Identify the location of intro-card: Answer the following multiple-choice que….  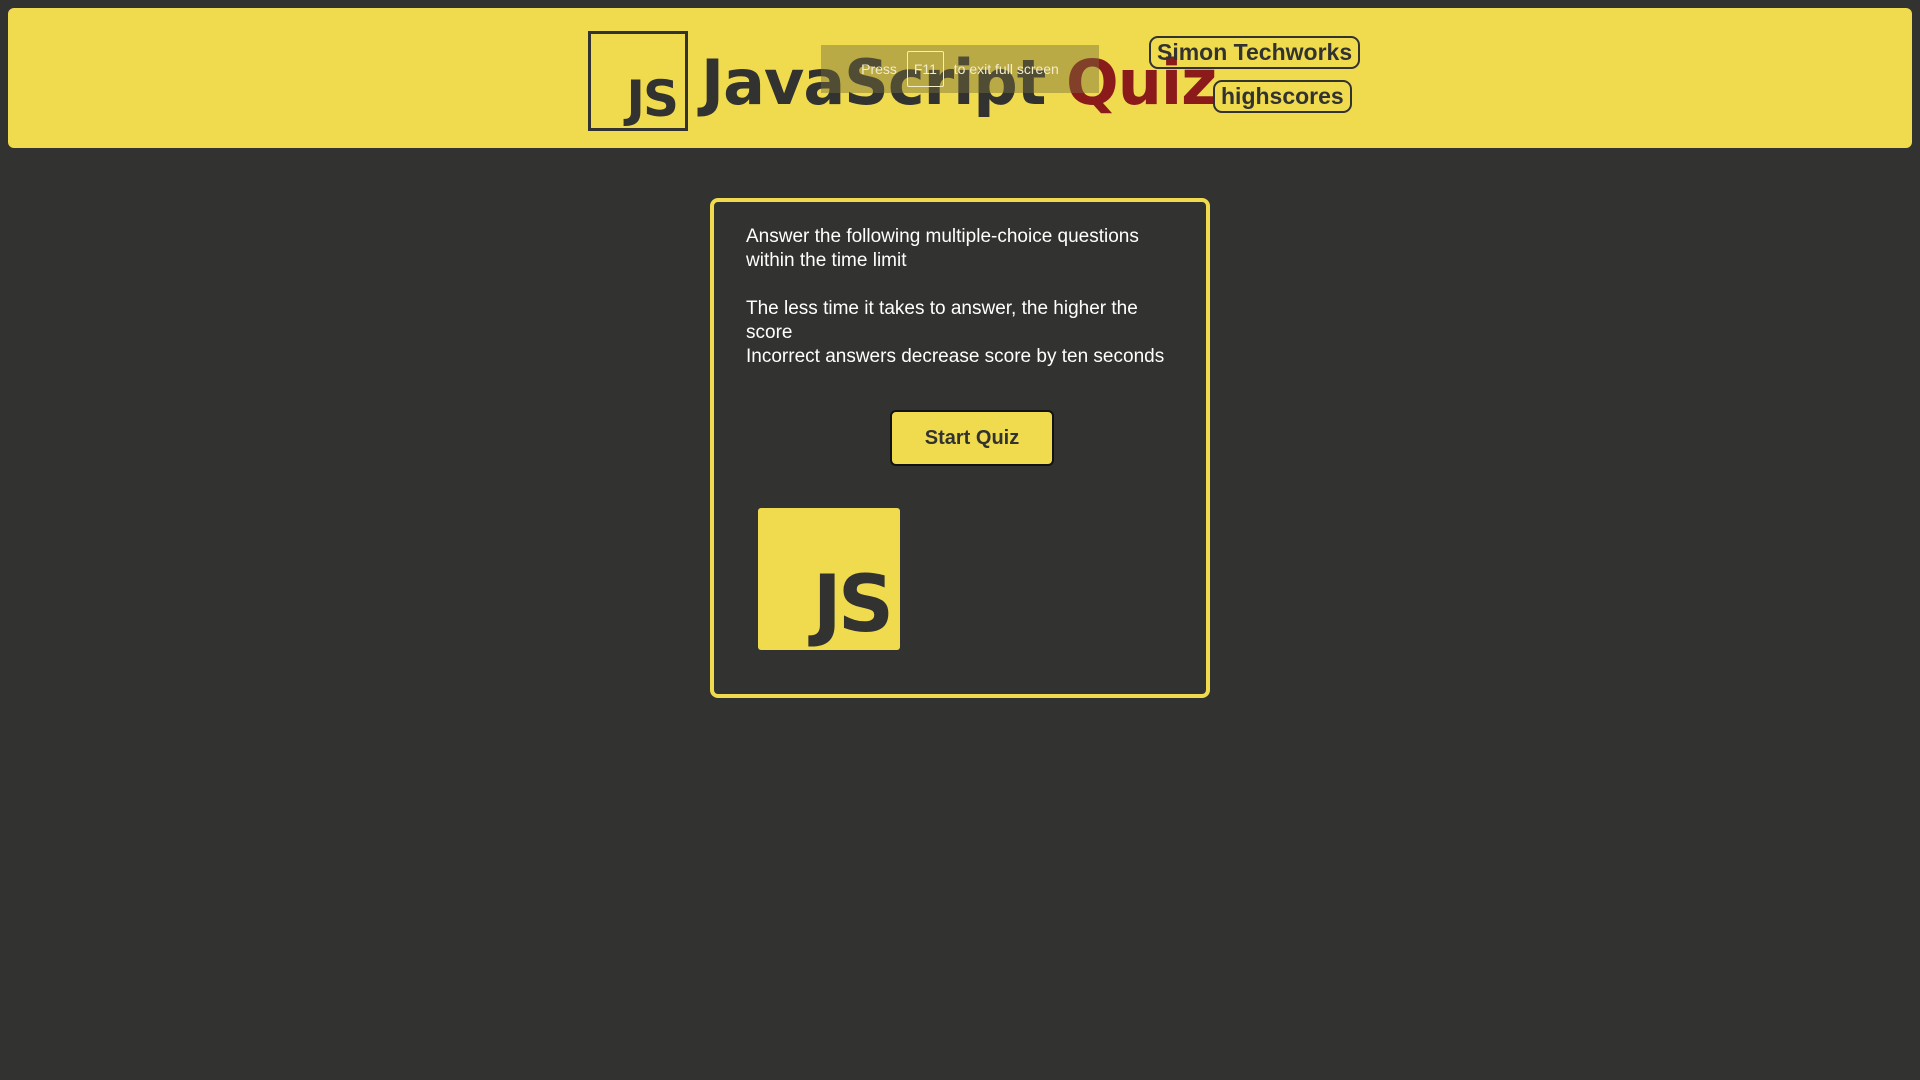
(960, 448).